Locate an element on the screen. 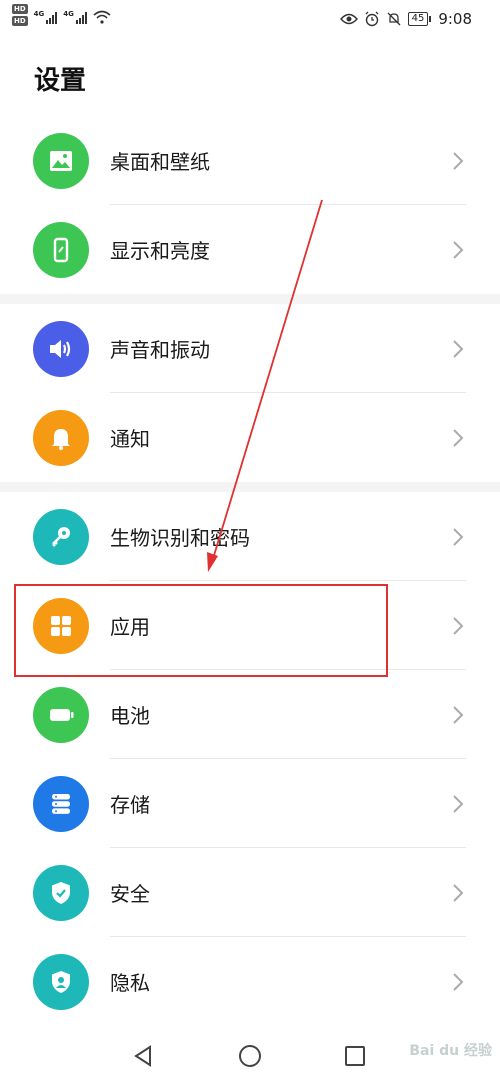  alarm-icon is located at coordinates (372, 19).